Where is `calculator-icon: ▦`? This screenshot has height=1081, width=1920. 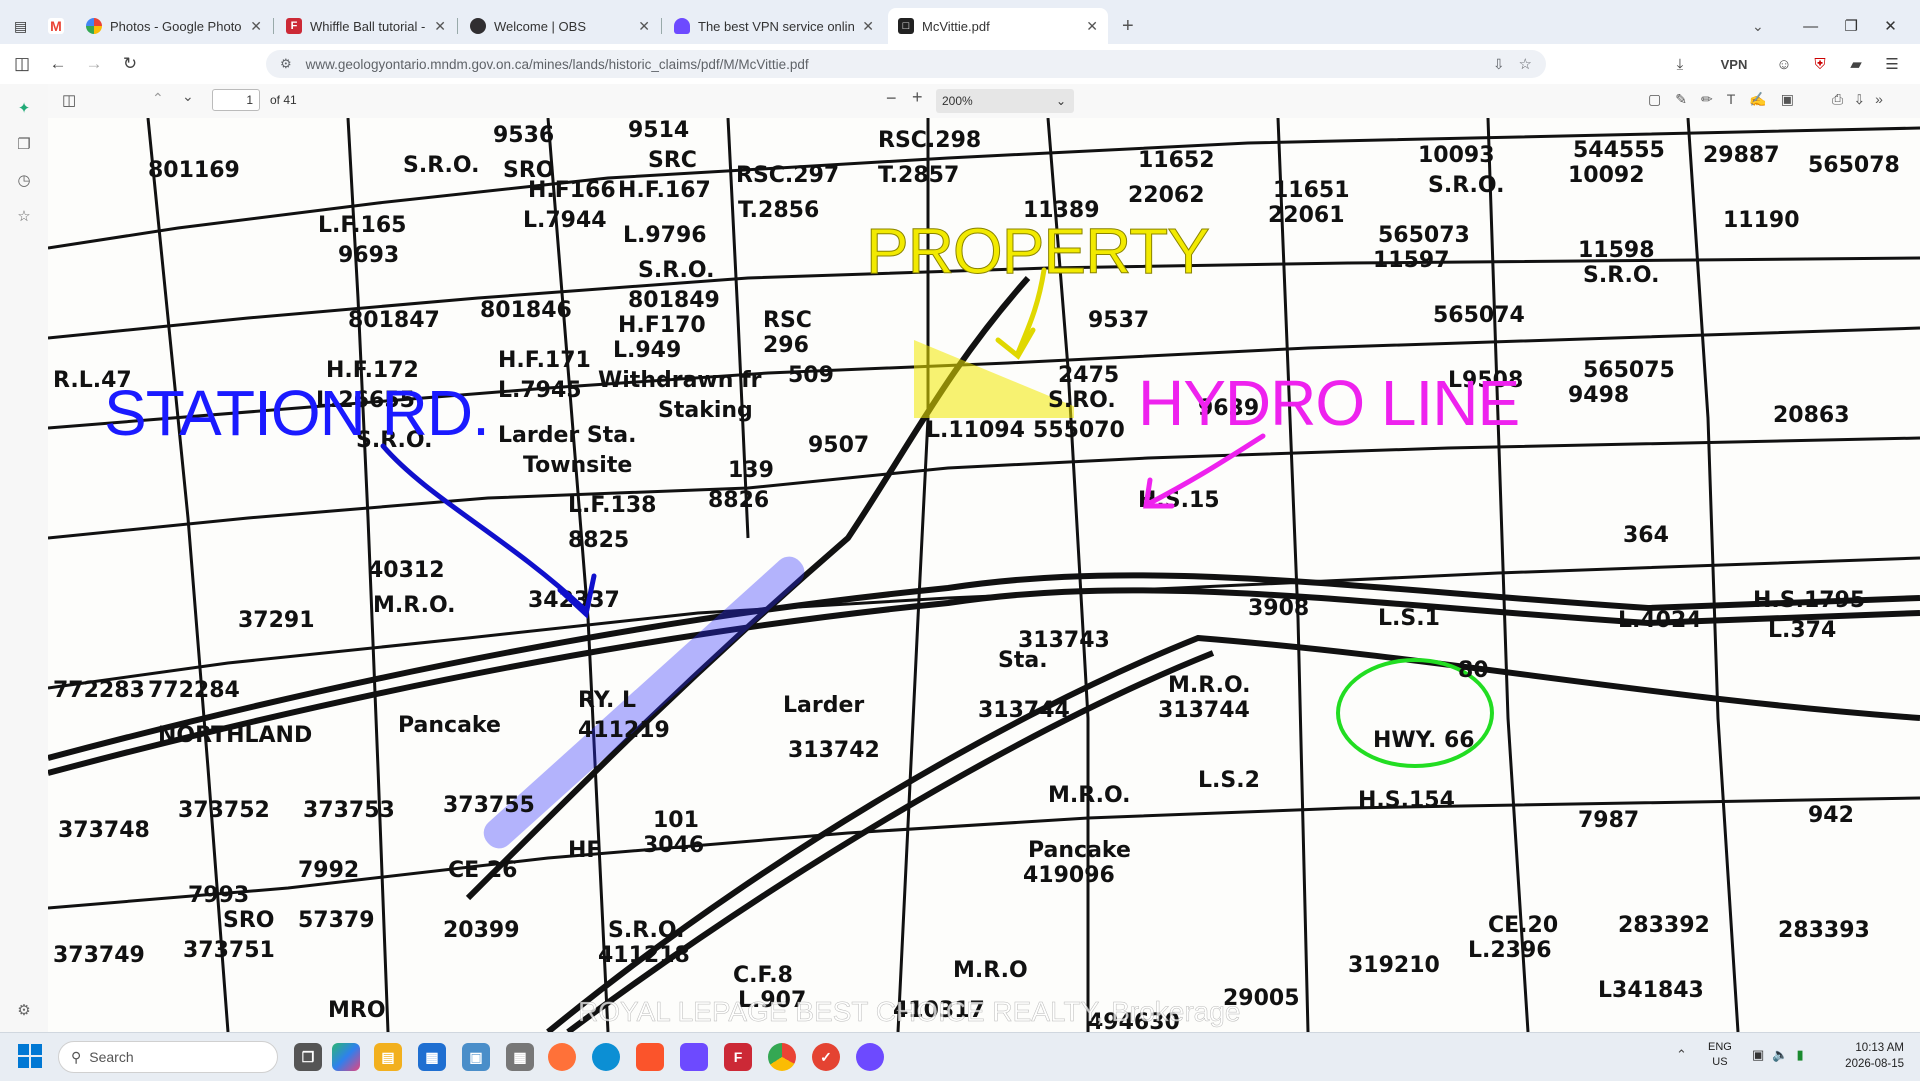 calculator-icon: ▦ is located at coordinates (520, 1057).